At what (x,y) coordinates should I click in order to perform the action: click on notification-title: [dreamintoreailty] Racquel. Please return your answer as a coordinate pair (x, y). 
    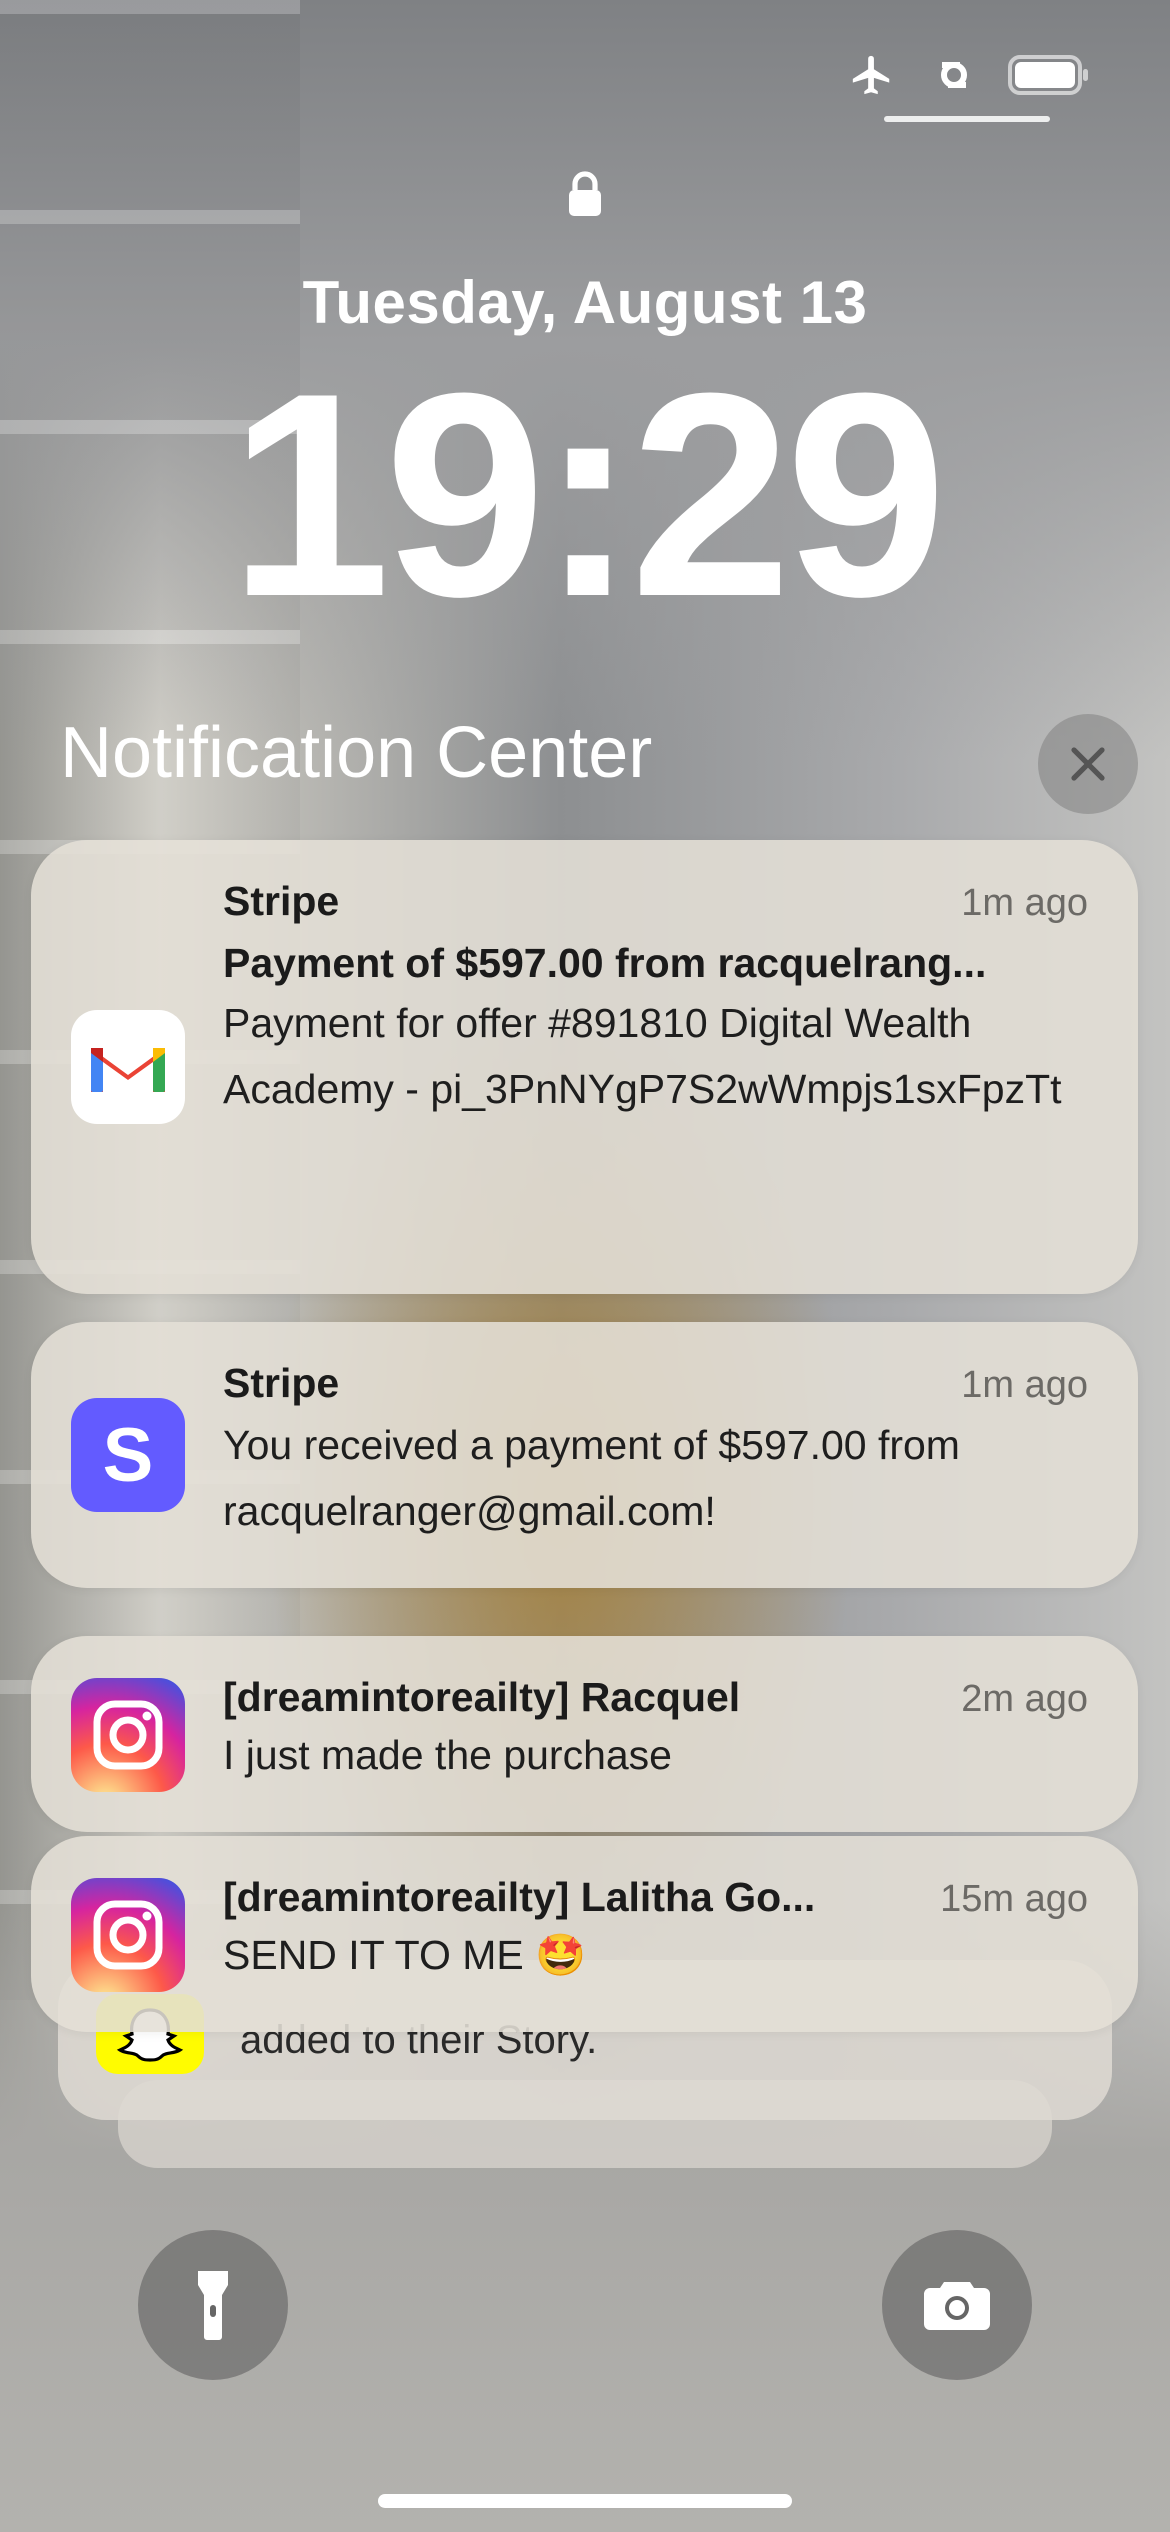
    Looking at the image, I should click on (482, 1697).